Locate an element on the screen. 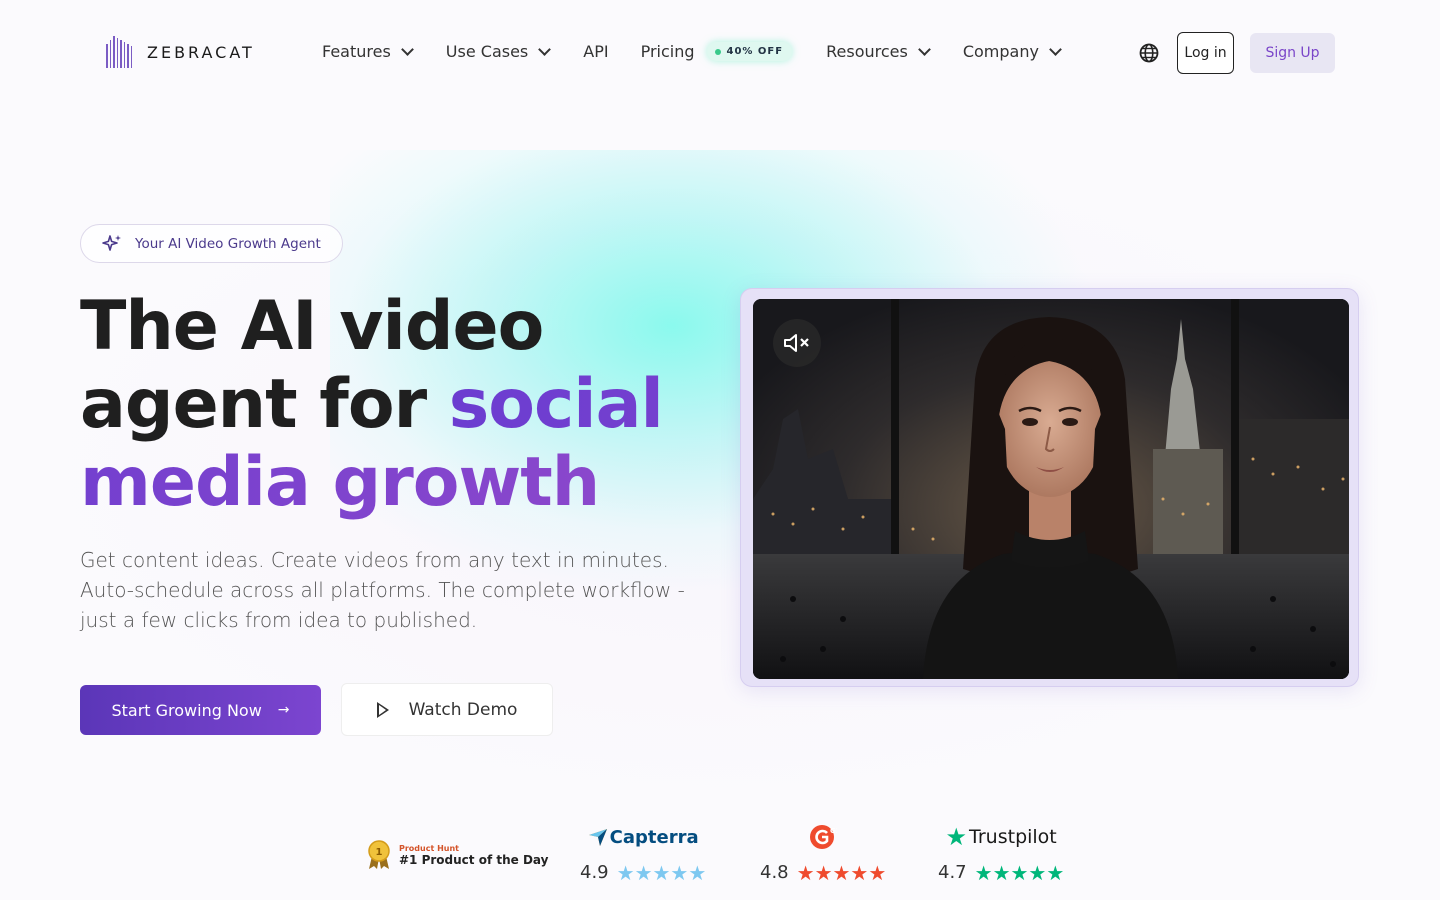 This screenshot has width=1440, height=900. play-icon is located at coordinates (382, 709).